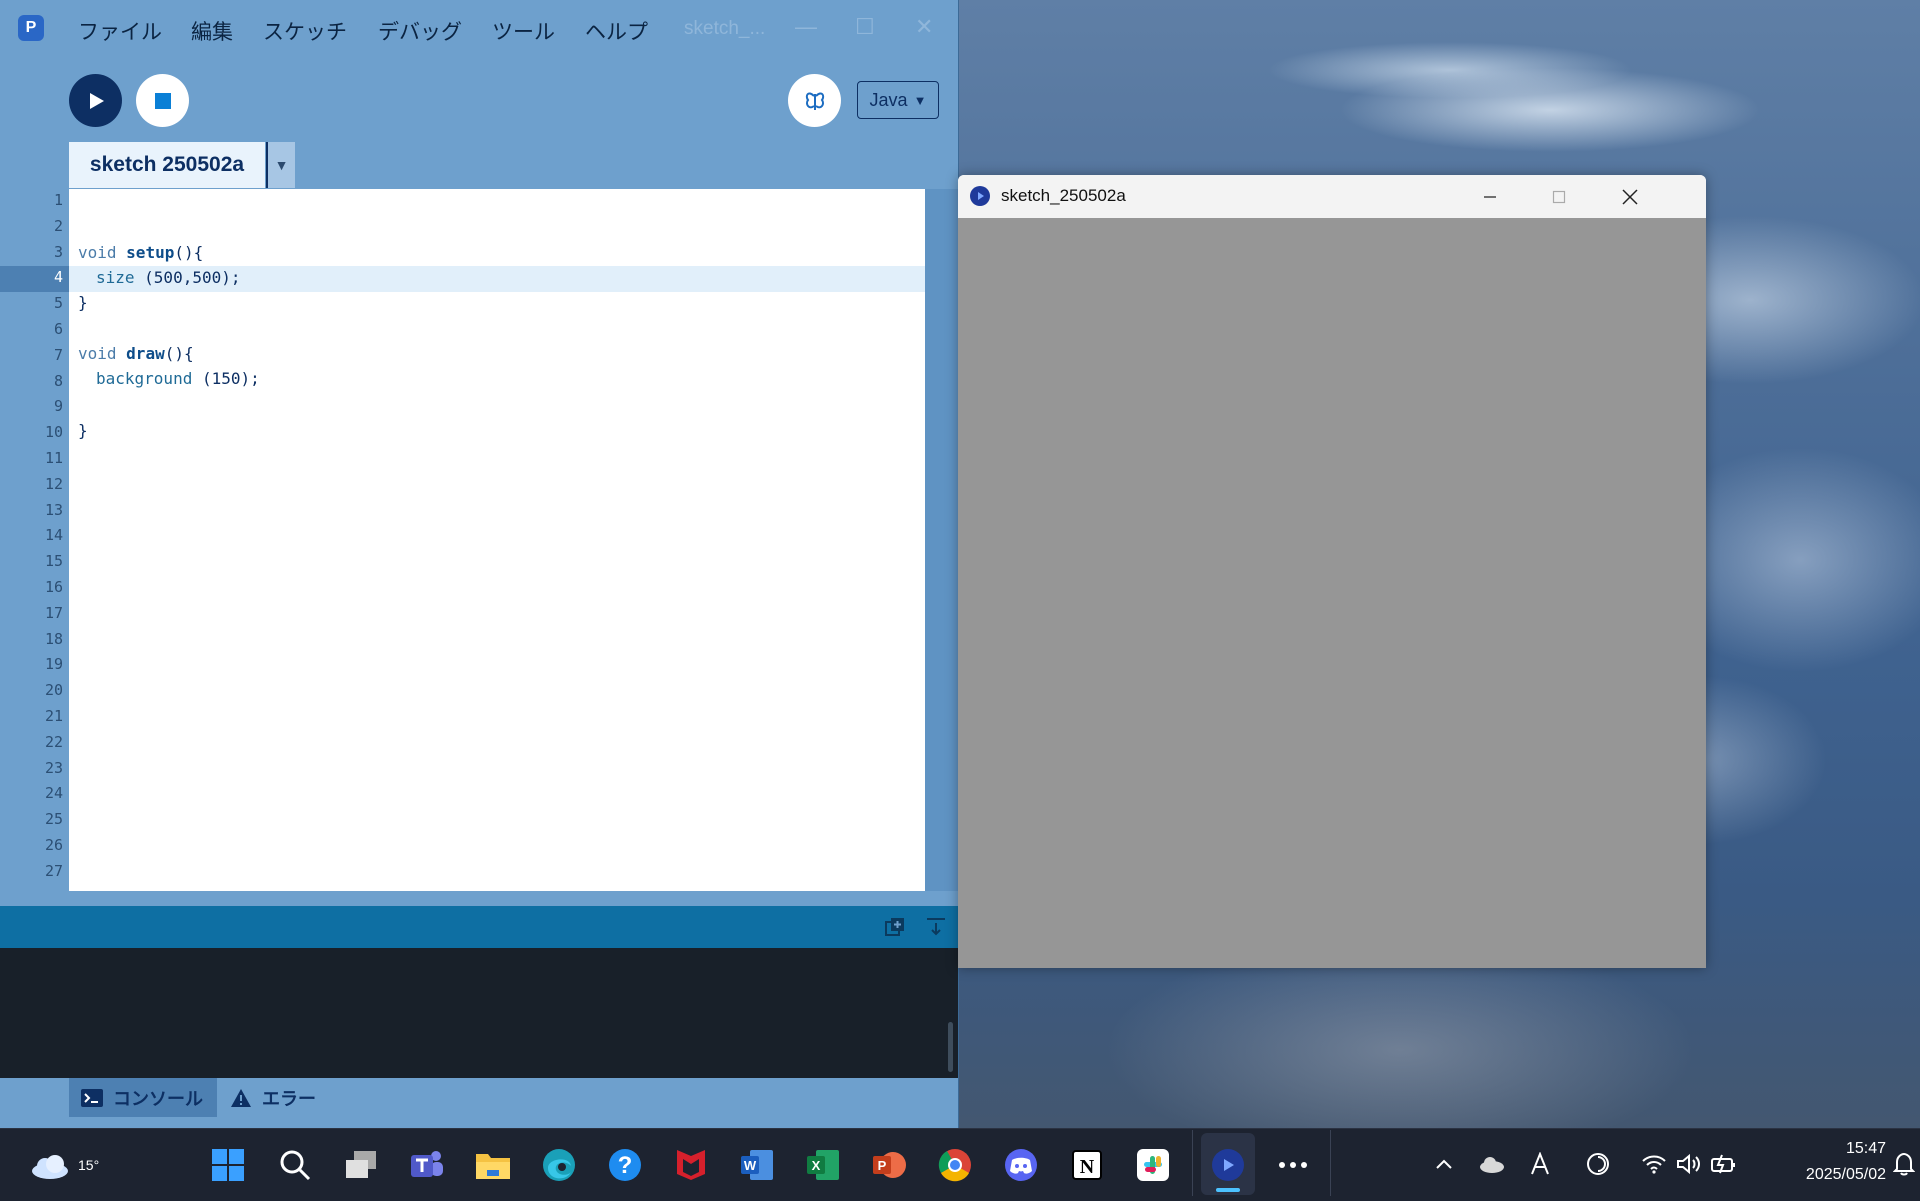  What do you see at coordinates (1823, 1175) in the screenshot?
I see `clock-date: 2025/05/02` at bounding box center [1823, 1175].